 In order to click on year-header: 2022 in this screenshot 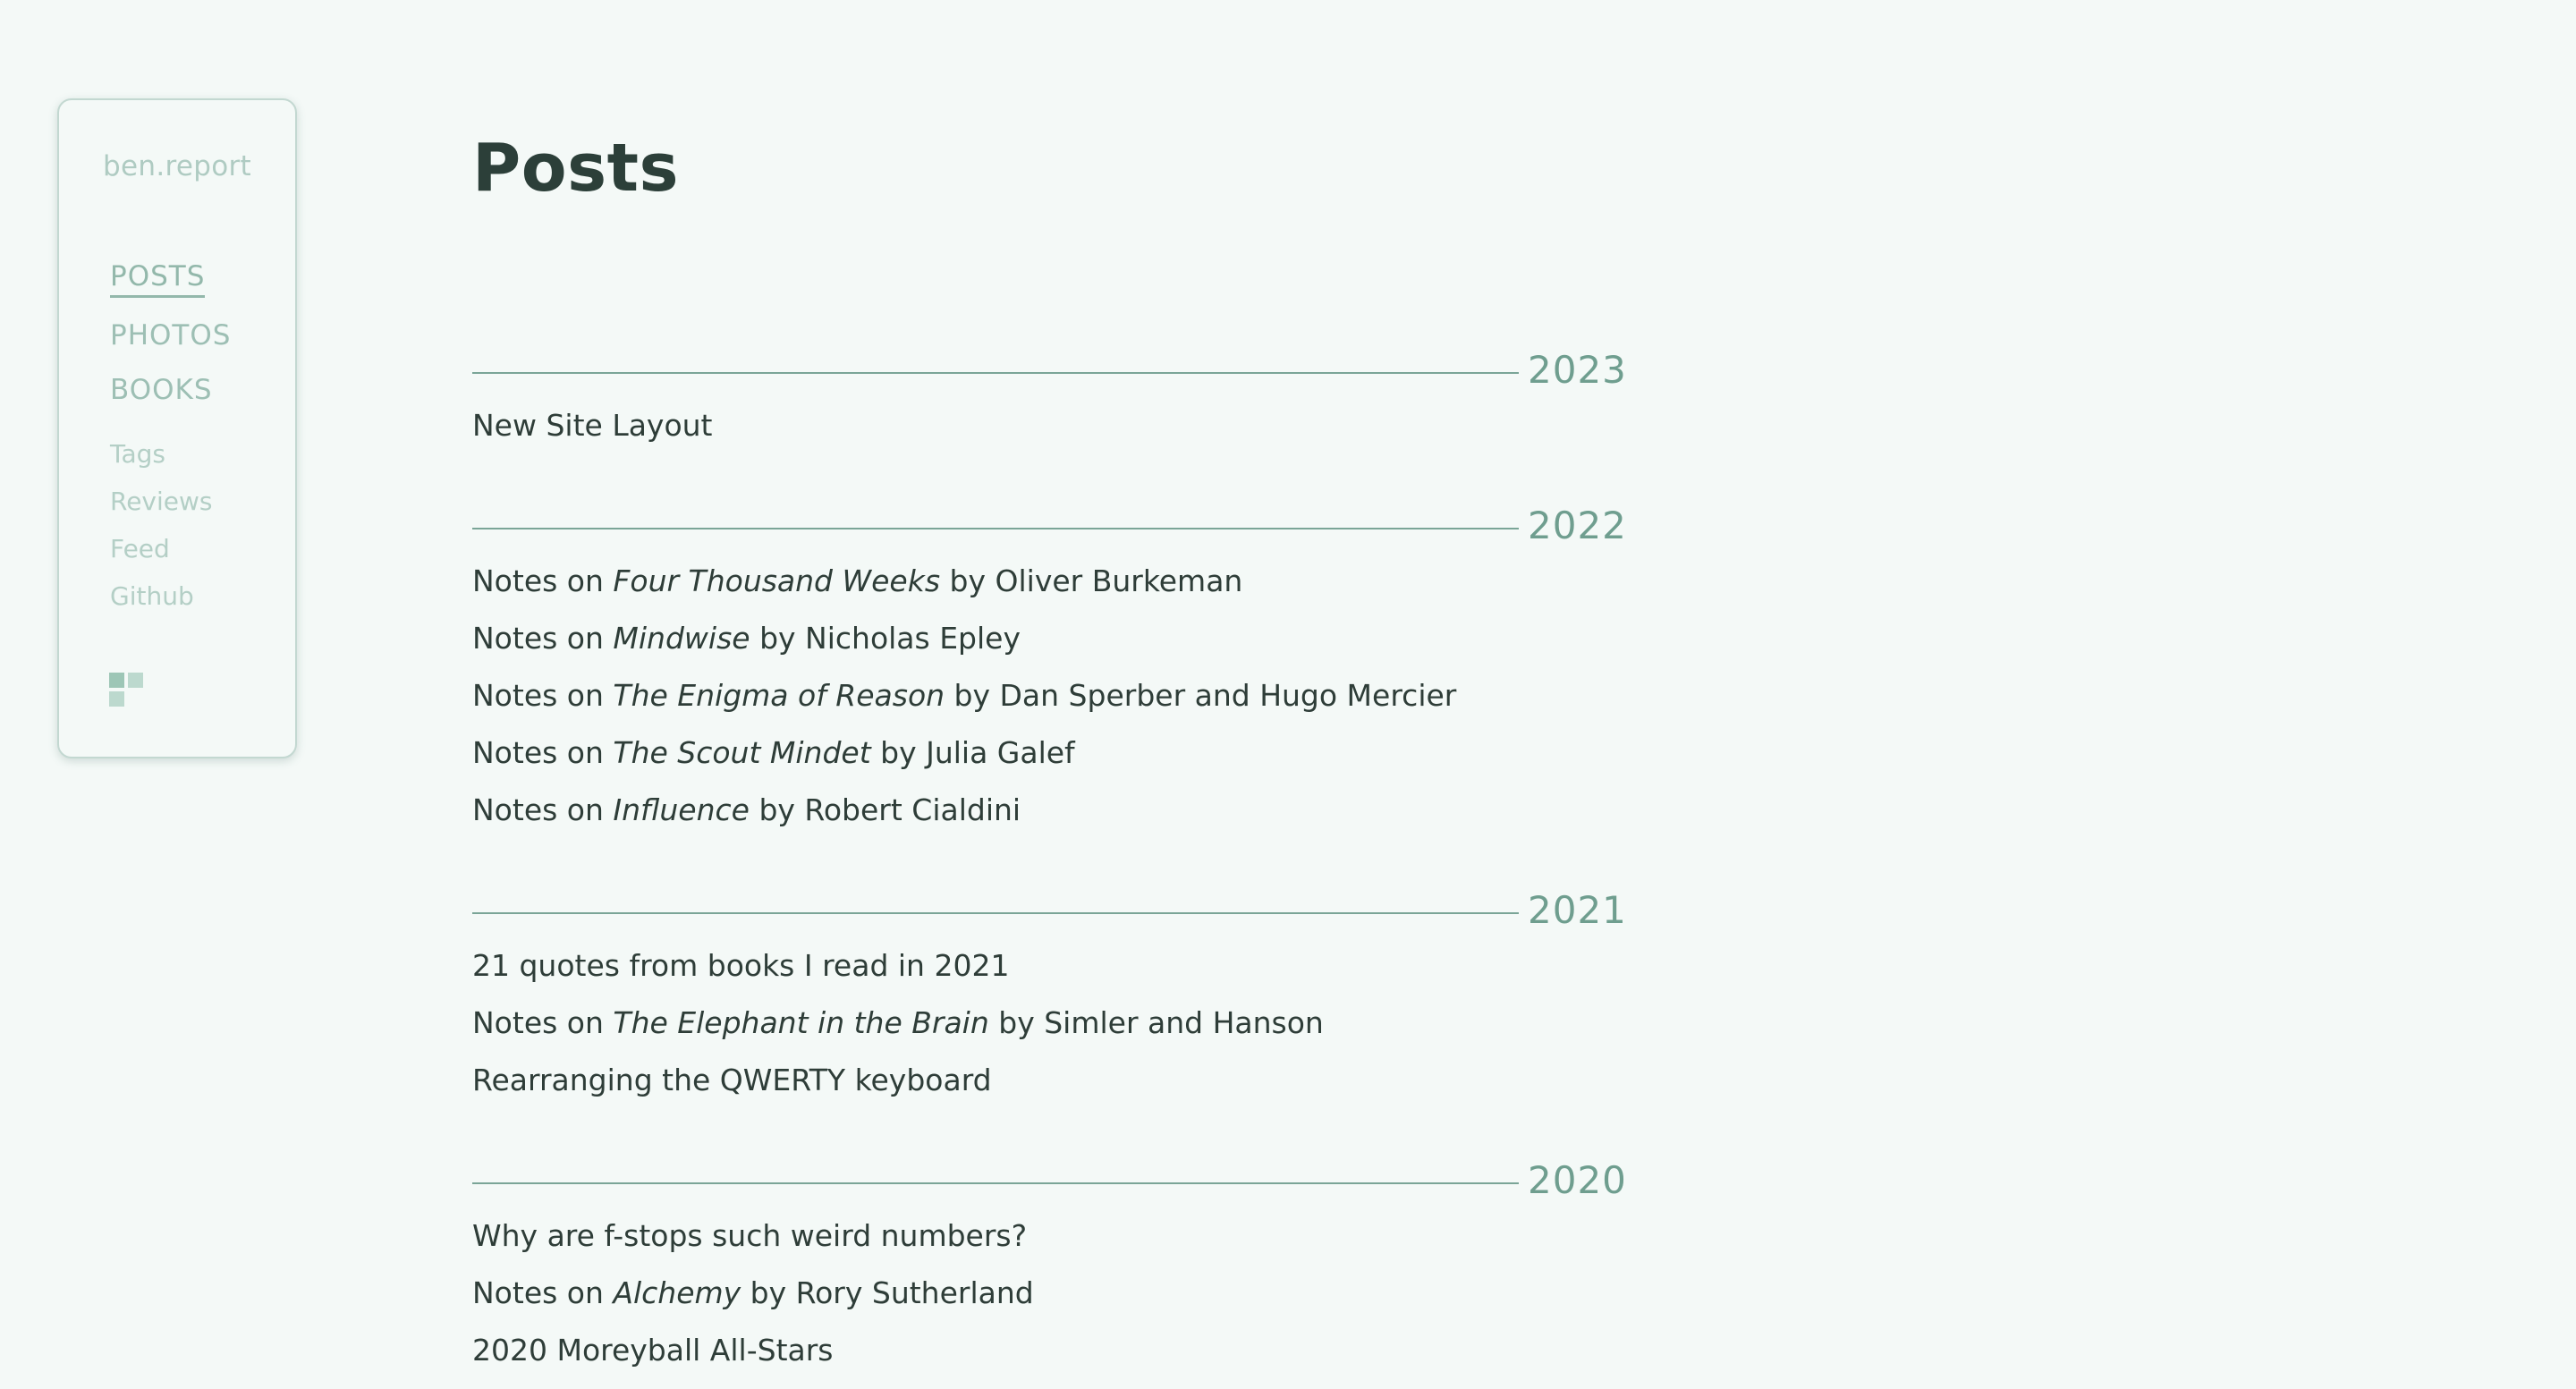, I will do `click(1049, 526)`.